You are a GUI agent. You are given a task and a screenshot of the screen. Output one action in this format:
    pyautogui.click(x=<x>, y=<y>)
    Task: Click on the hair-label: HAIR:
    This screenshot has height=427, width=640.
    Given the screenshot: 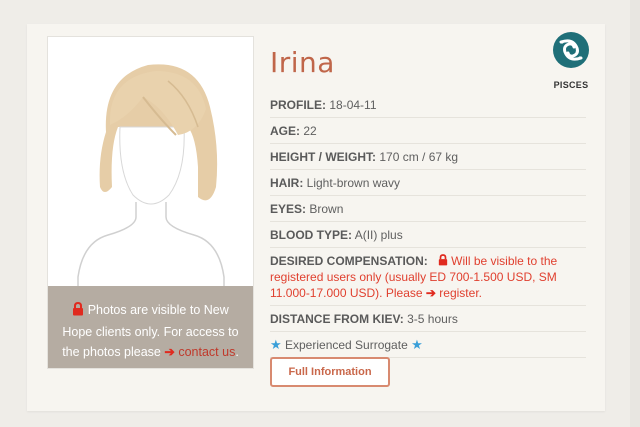 What is the action you would take?
    pyautogui.click(x=287, y=183)
    